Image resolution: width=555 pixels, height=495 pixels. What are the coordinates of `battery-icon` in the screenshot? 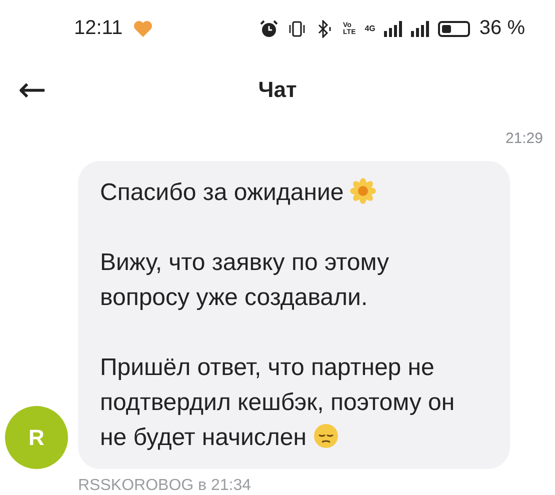 It's located at (454, 28).